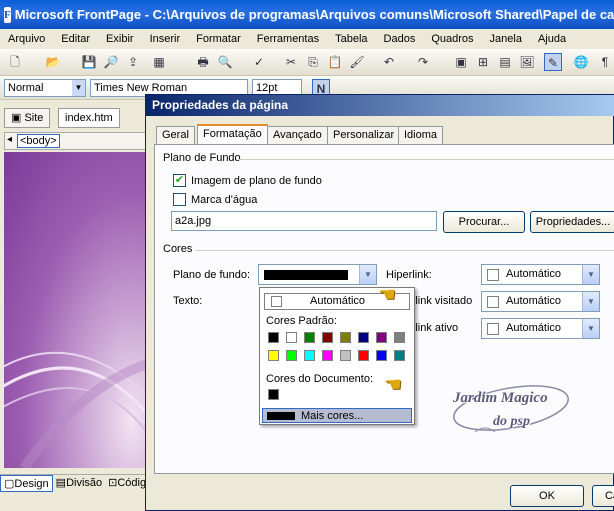 This screenshot has width=614, height=511. Describe the element at coordinates (120, 39) in the screenshot. I see `menu-exibir: Exibir` at that location.